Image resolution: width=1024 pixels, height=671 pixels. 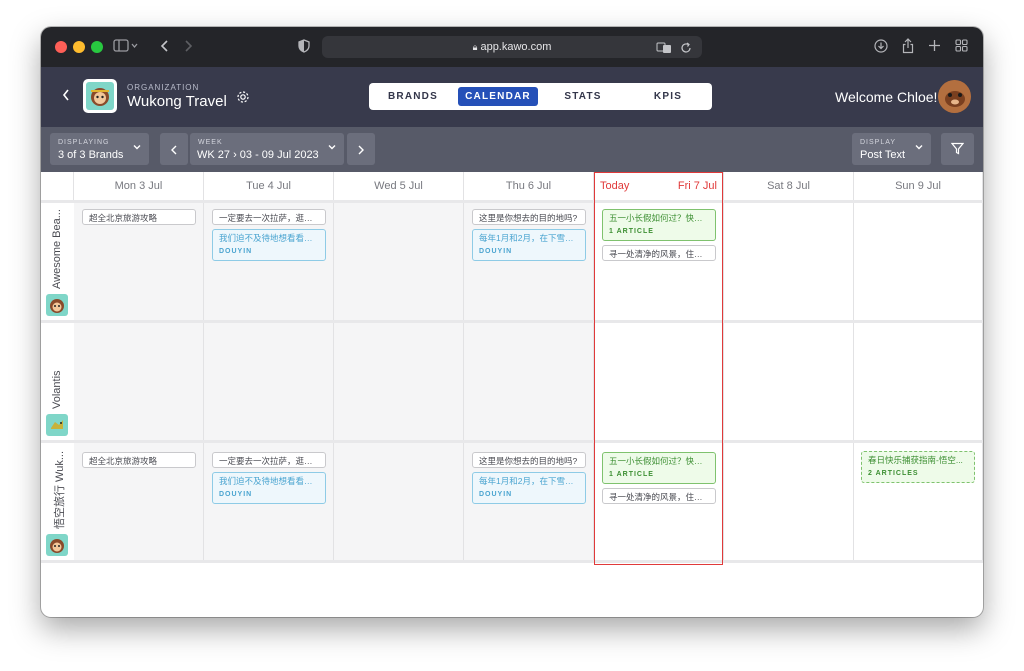 I want to click on downloads-icon, so click(x=881, y=47).